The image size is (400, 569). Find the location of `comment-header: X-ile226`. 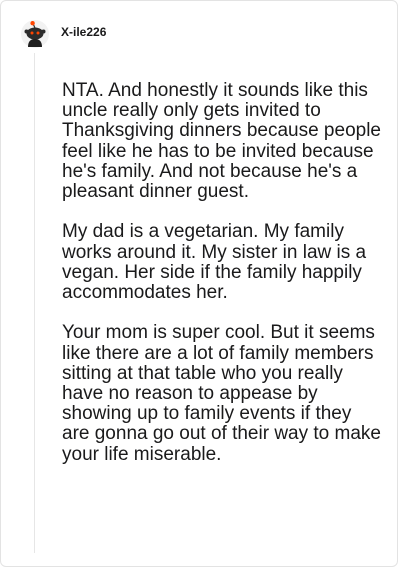

comment-header: X-ile226 is located at coordinates (63, 34).